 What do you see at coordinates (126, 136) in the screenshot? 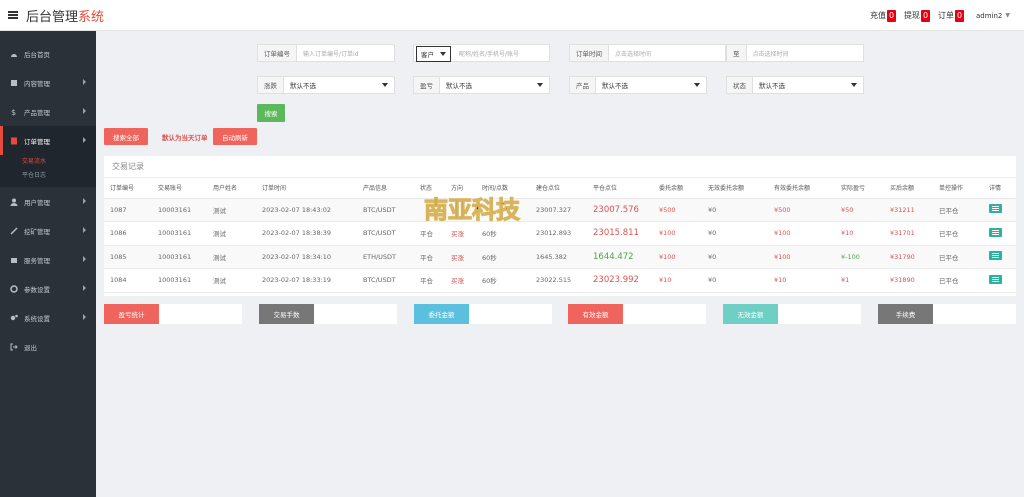
I see `search-all-button: 搜索全部` at bounding box center [126, 136].